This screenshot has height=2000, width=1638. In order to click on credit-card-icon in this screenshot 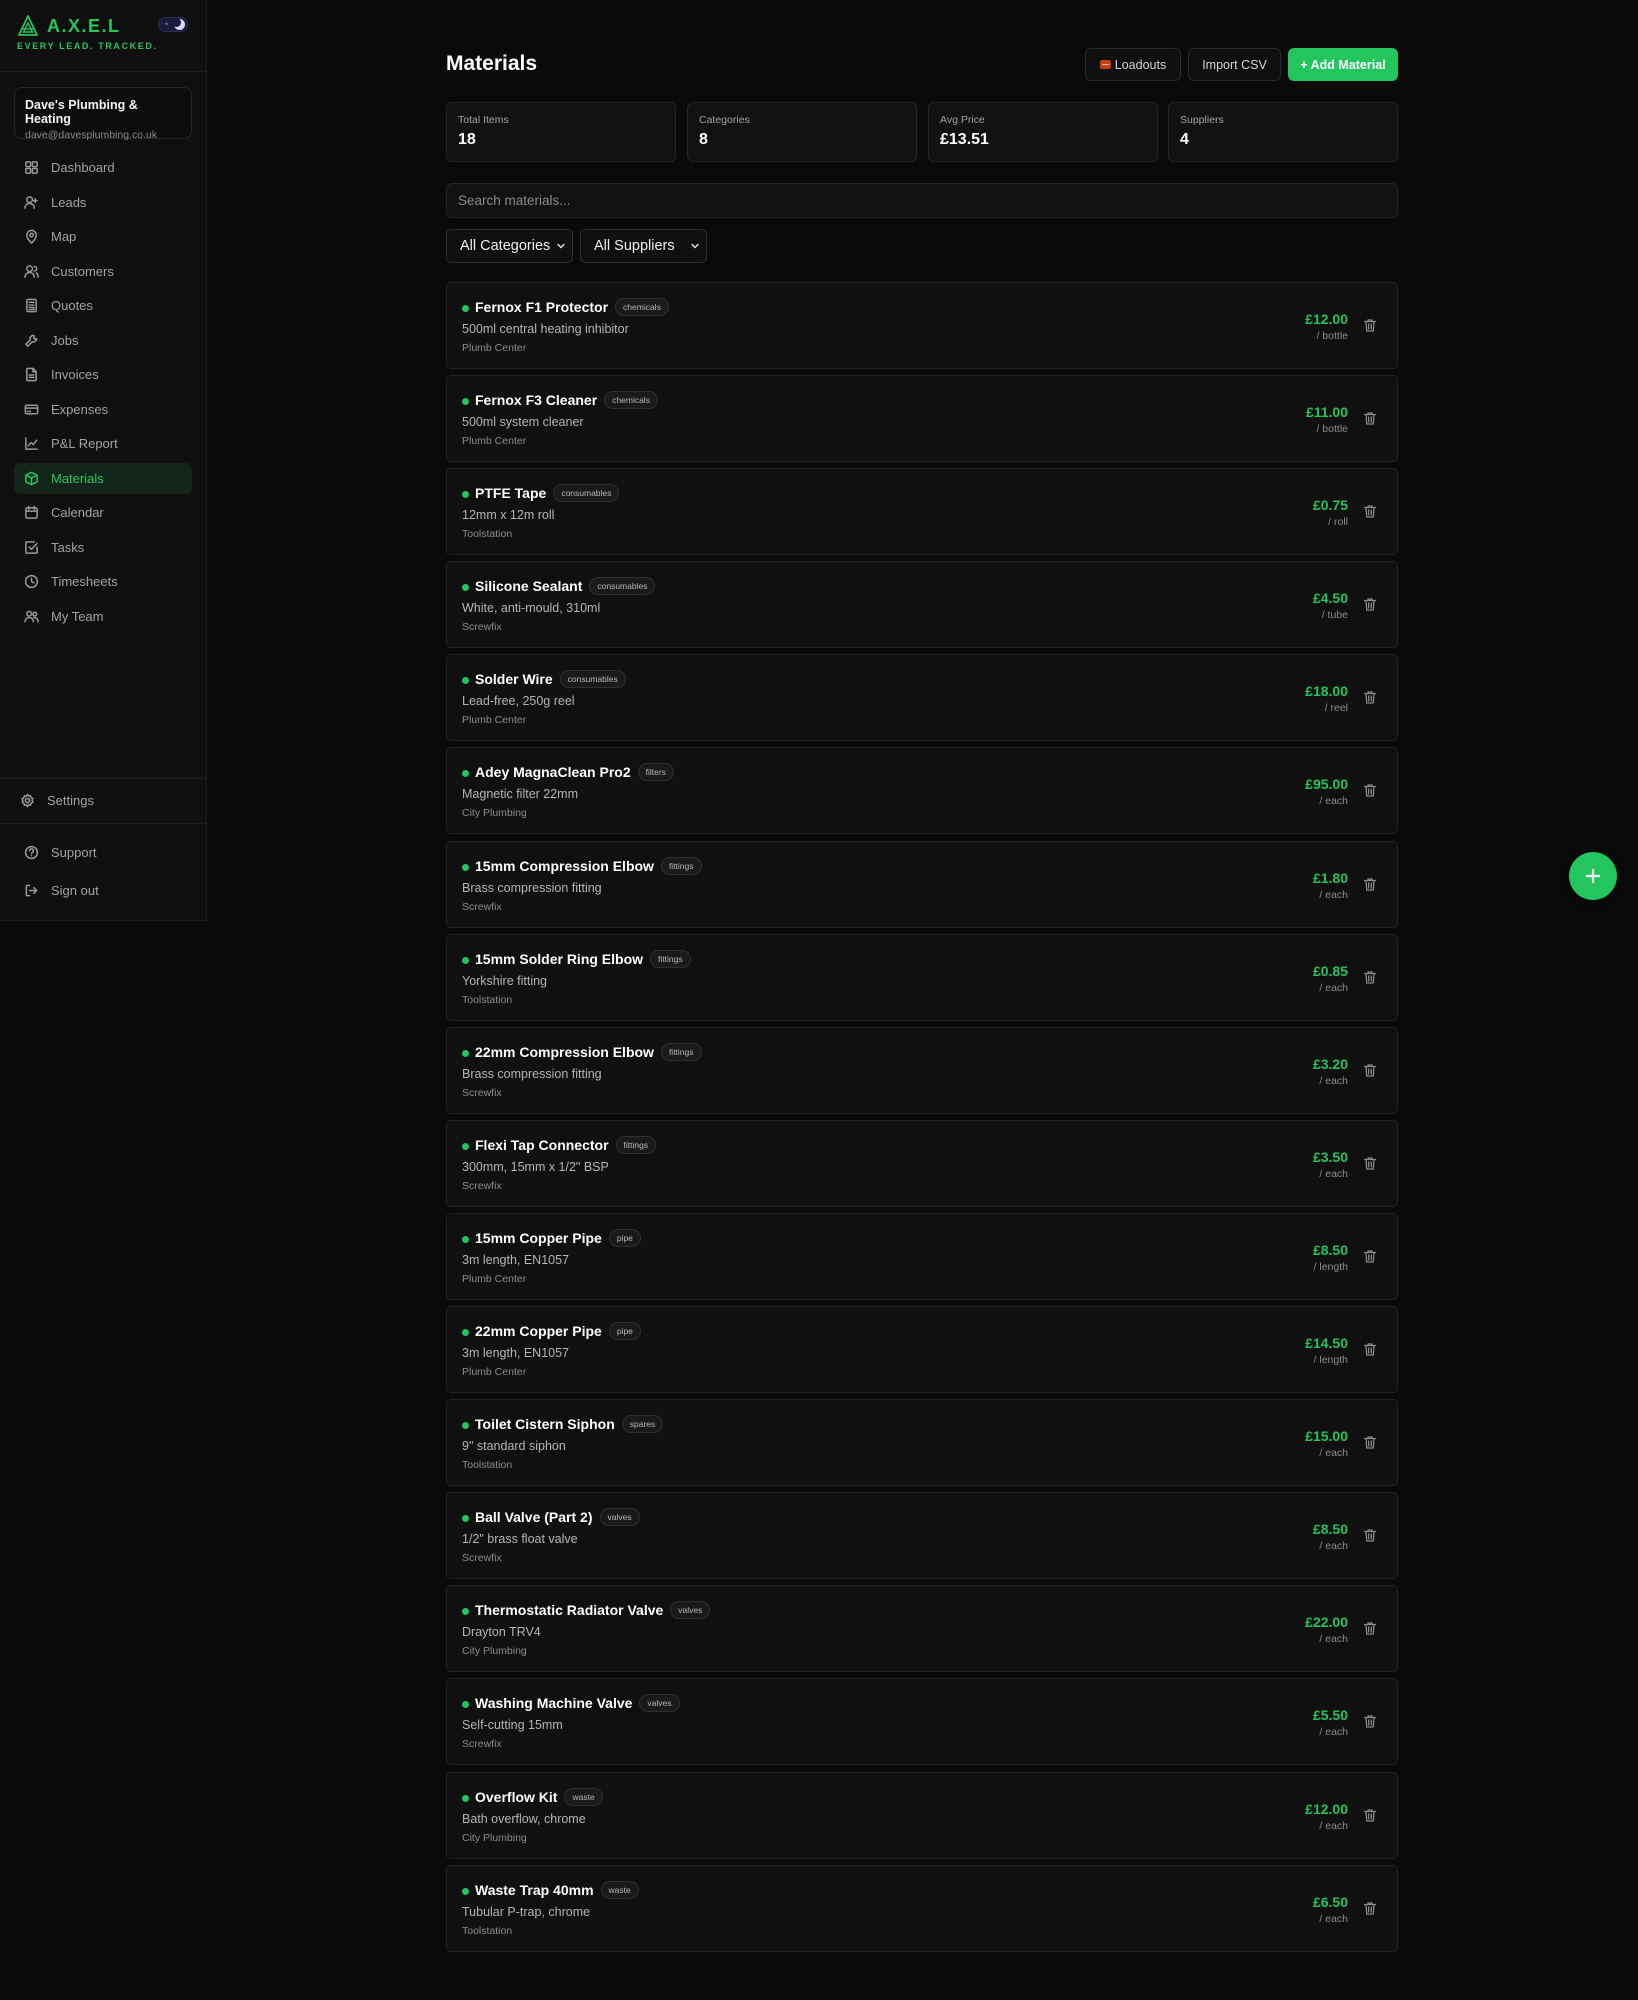, I will do `click(31, 409)`.